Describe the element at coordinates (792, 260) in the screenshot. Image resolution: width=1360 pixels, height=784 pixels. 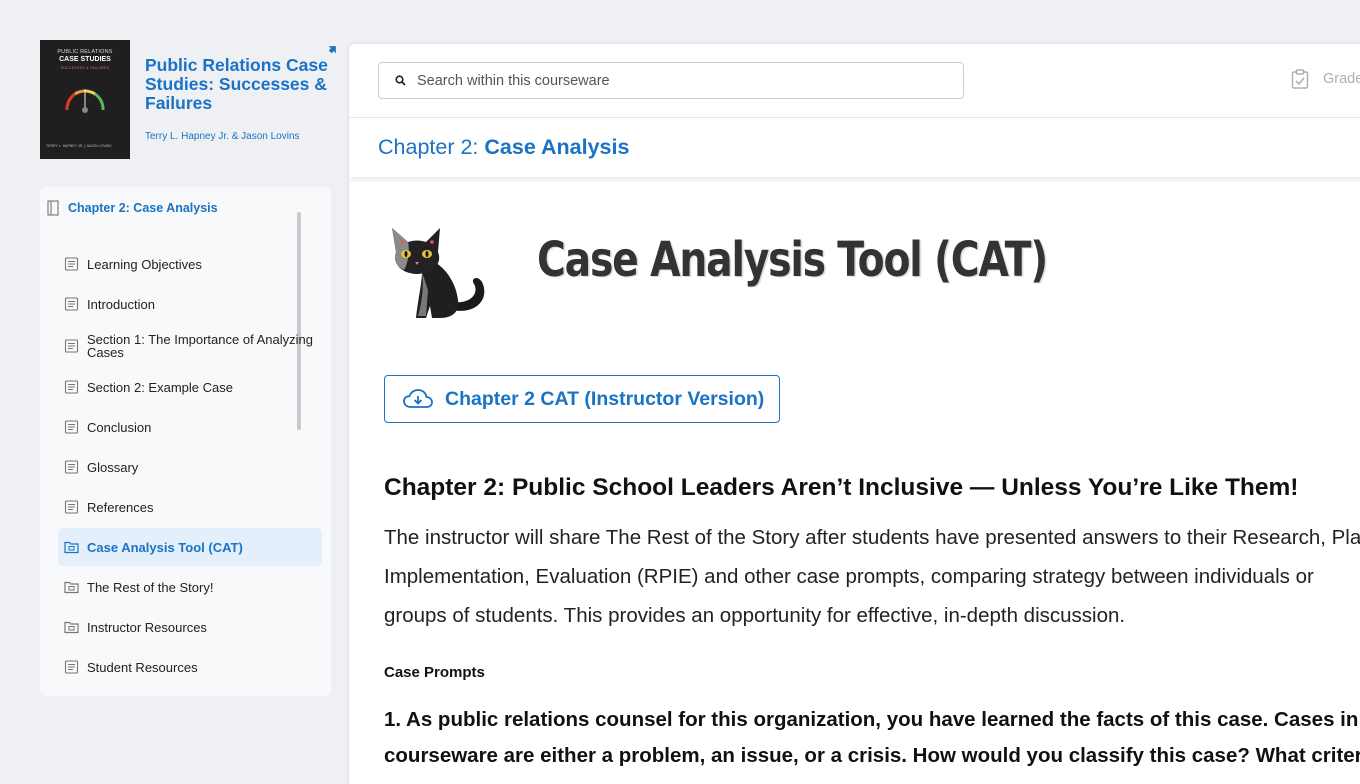
I see `tool-title: Case Analysis Tool (CAT)` at that location.